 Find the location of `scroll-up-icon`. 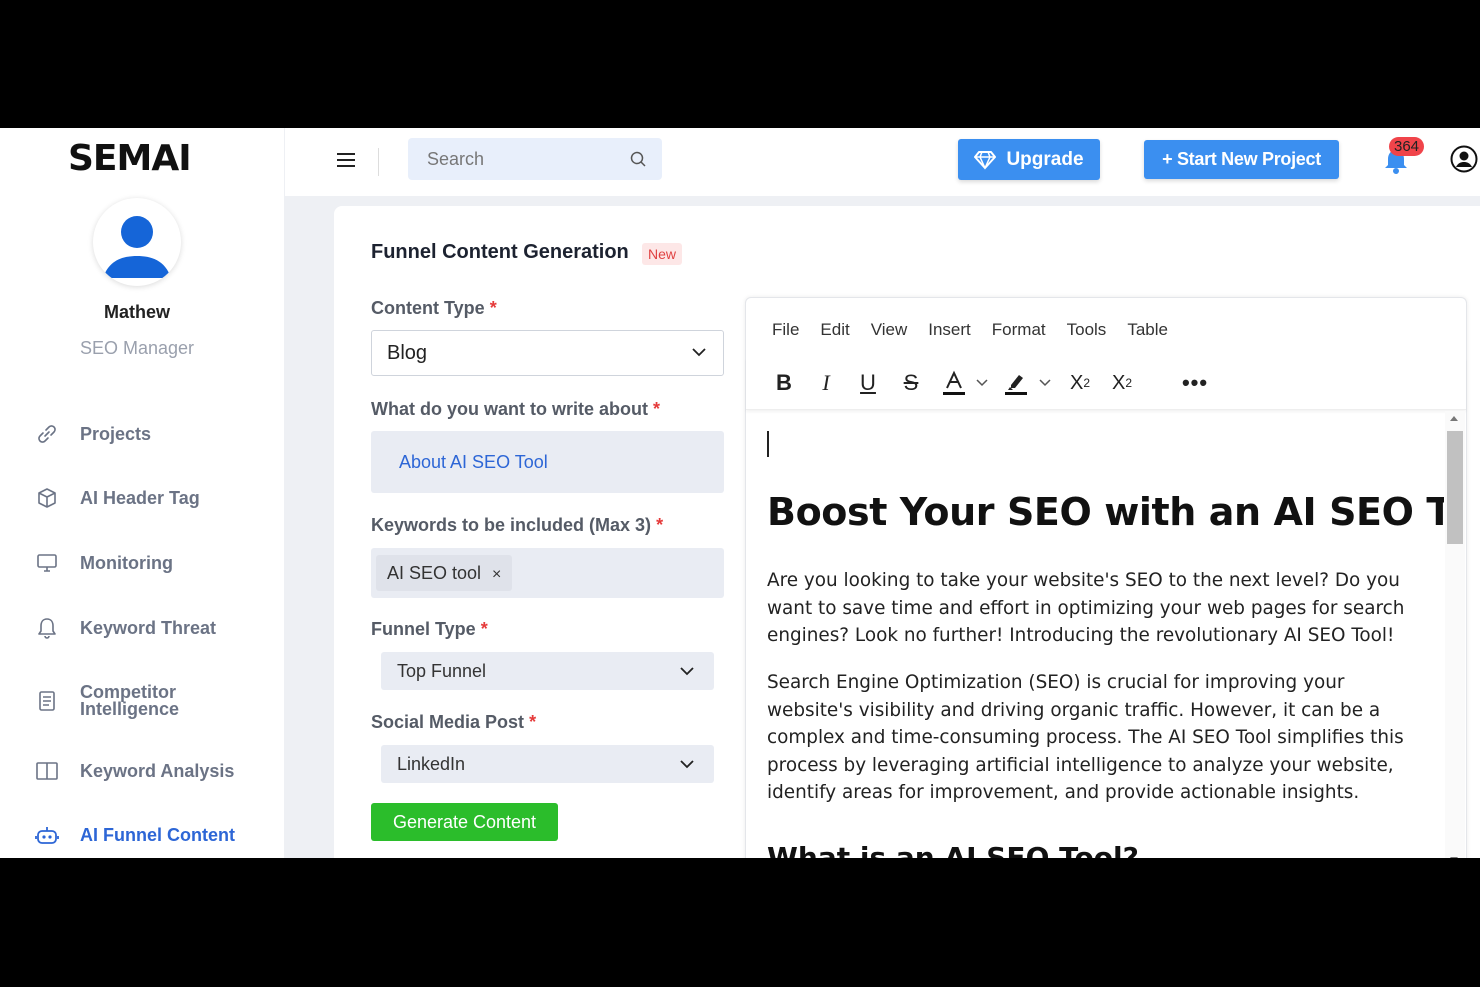

scroll-up-icon is located at coordinates (1454, 418).